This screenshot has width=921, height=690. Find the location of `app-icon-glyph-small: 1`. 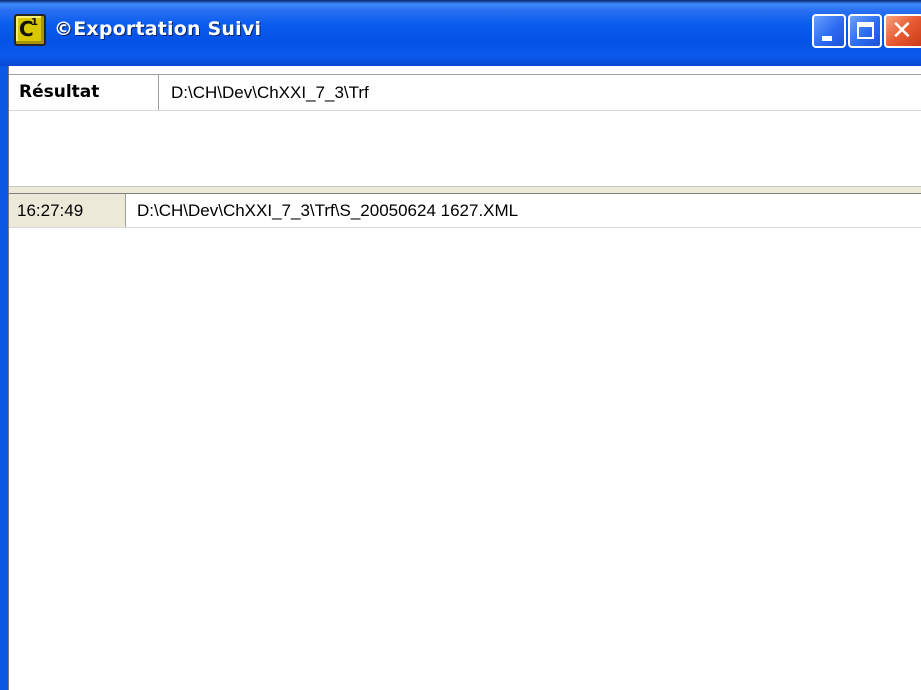

app-icon-glyph-small: 1 is located at coordinates (34, 22).